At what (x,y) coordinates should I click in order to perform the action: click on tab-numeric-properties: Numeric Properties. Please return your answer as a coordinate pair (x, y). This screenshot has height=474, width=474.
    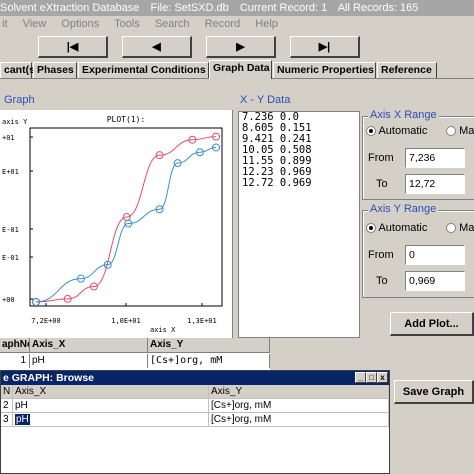
    Looking at the image, I should click on (324, 70).